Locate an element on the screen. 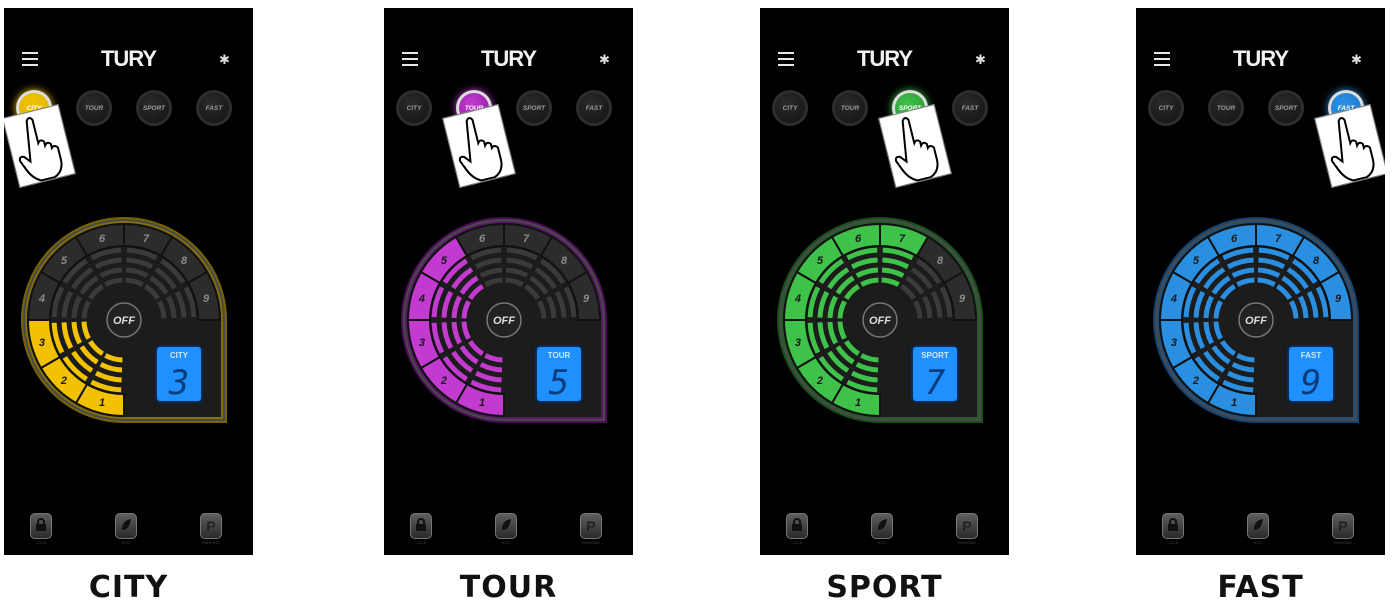  display-level-value: 5 is located at coordinates (559, 383).